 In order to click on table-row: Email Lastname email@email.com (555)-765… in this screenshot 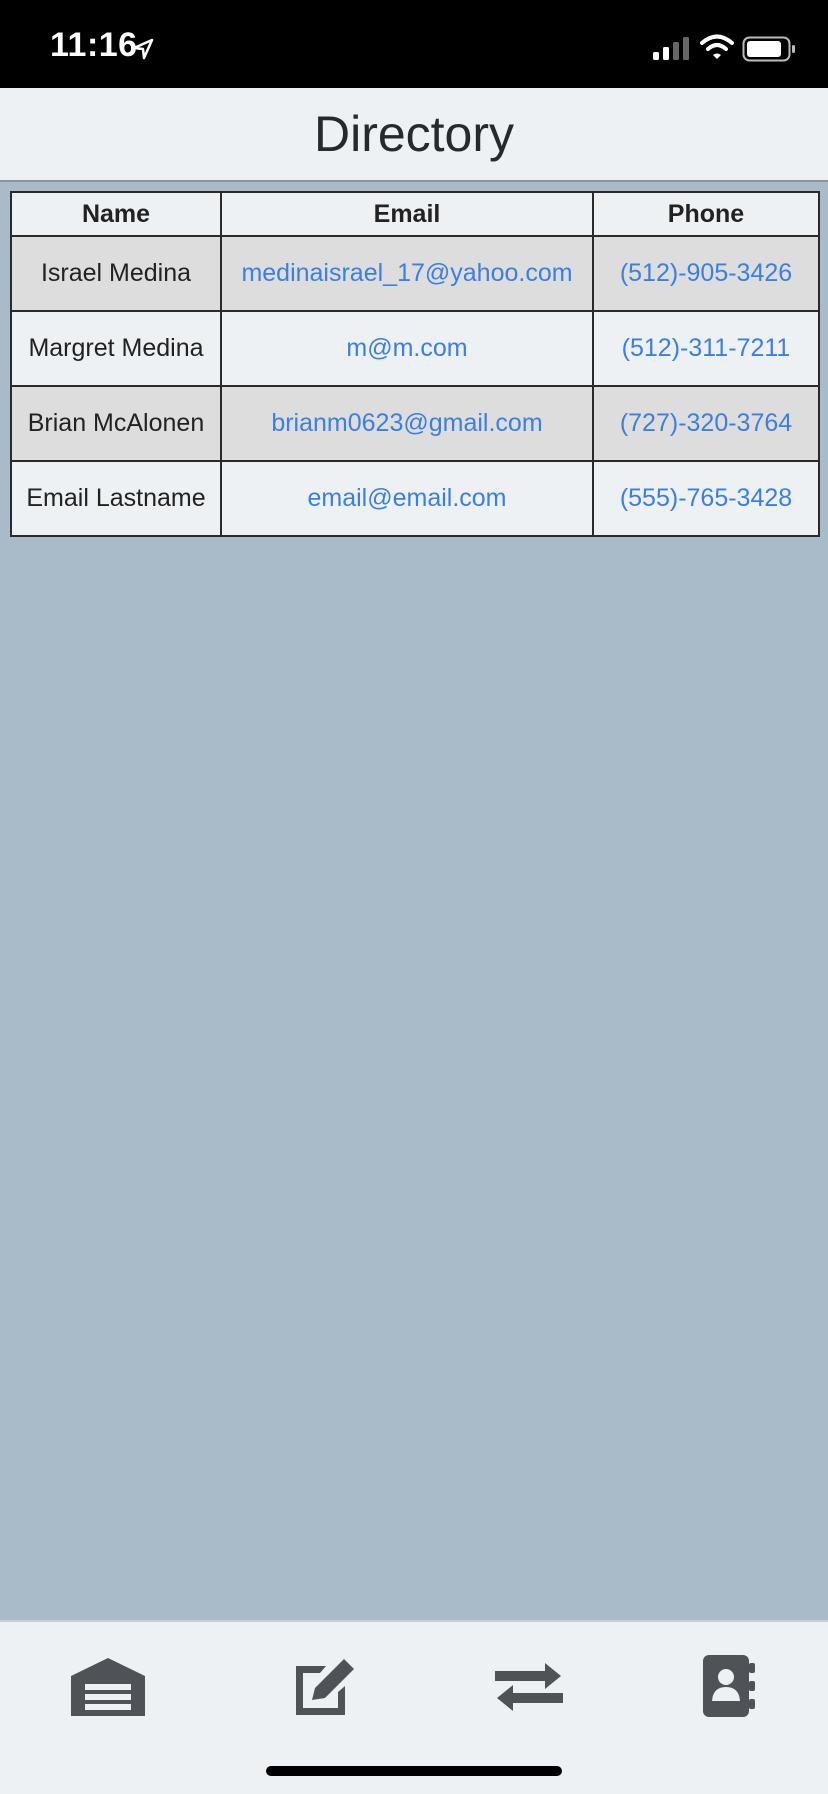, I will do `click(415, 498)`.